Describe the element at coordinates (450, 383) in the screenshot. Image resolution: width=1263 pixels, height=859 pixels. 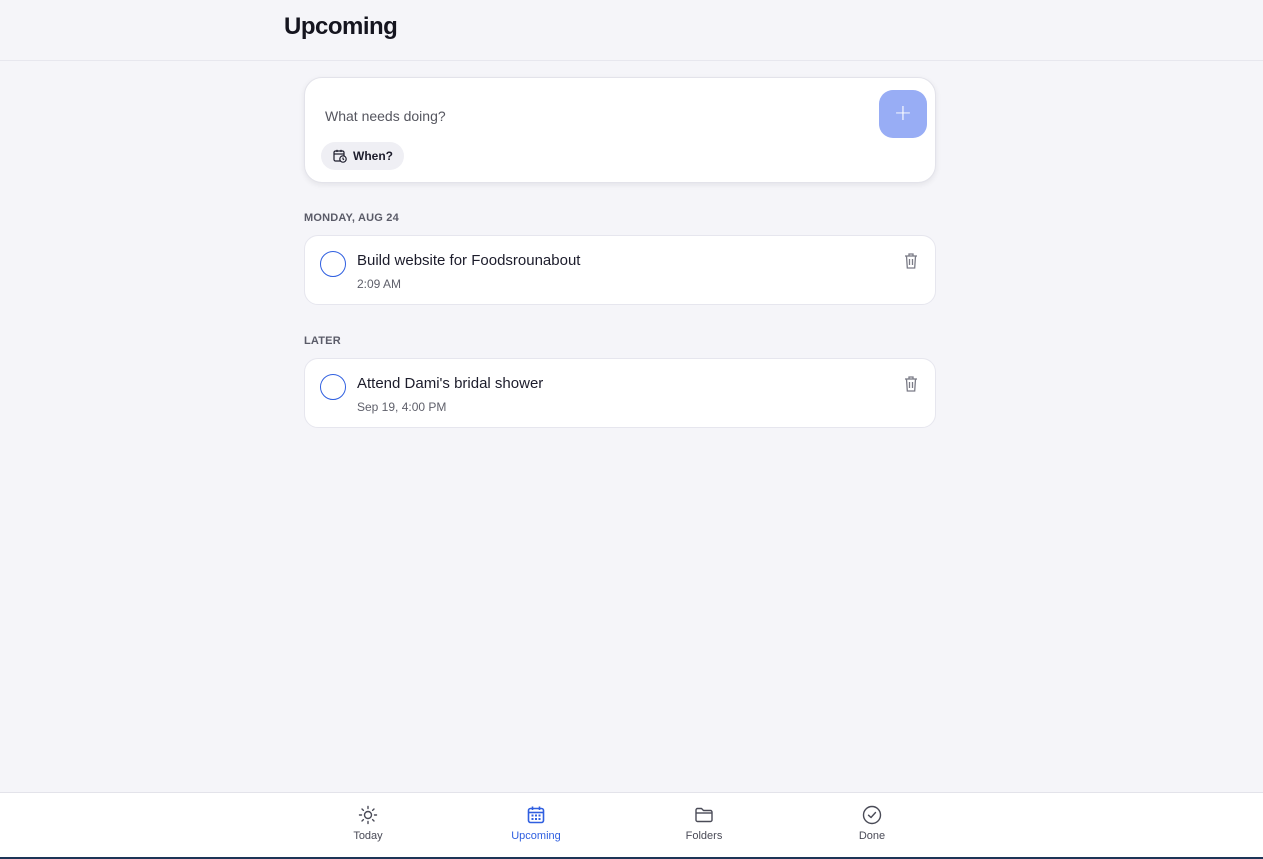
I see `task-title: Attend Dami's bridal shower` at that location.